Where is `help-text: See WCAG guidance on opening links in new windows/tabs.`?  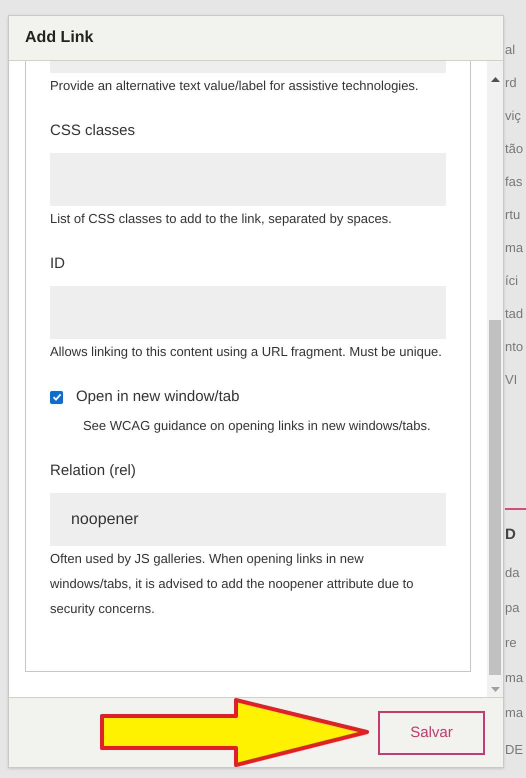 help-text: See WCAG guidance on opening links in new windows/tabs. is located at coordinates (257, 426).